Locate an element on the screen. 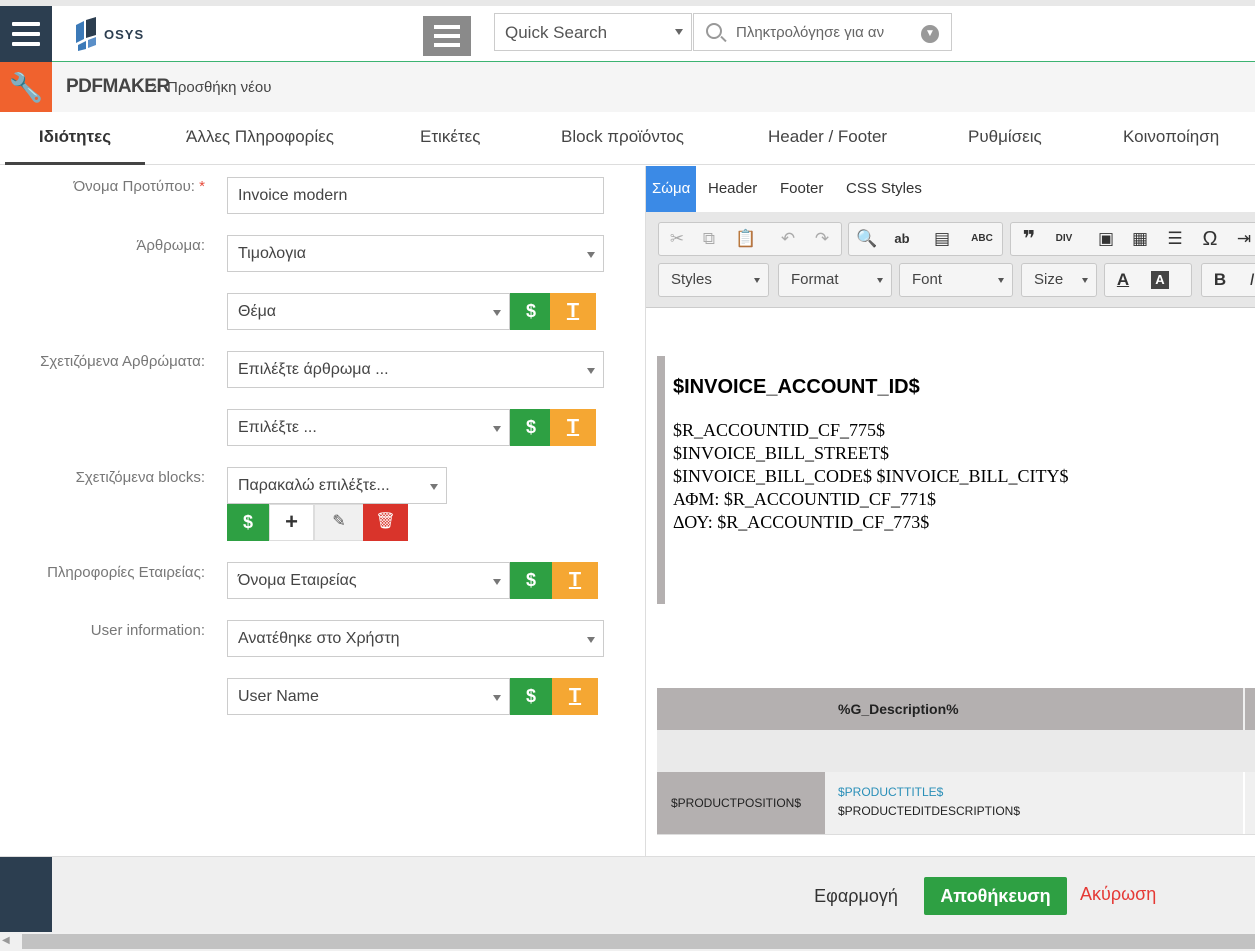 Image resolution: width=1255 pixels, height=951 pixels. chevron-circle-icon: ▼ is located at coordinates (930, 34).